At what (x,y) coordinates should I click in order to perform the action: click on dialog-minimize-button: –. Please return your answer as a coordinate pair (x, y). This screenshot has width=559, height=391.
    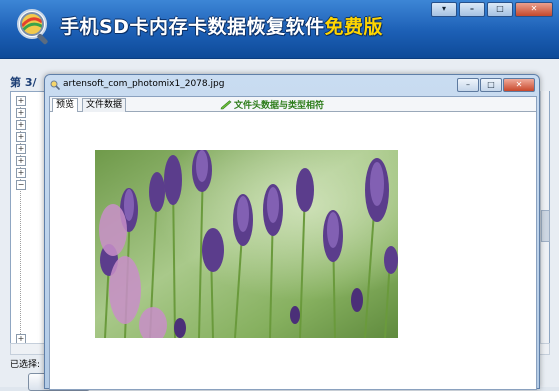
    Looking at the image, I should click on (468, 85).